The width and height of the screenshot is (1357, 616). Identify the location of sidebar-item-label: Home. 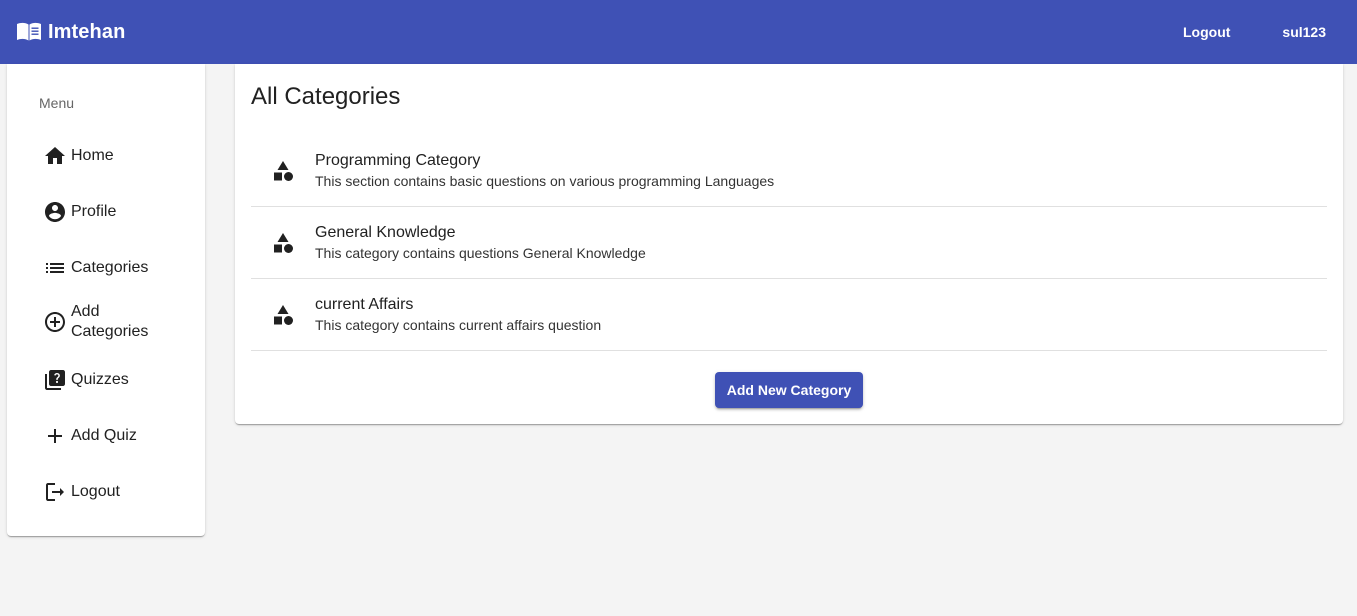
(92, 155).